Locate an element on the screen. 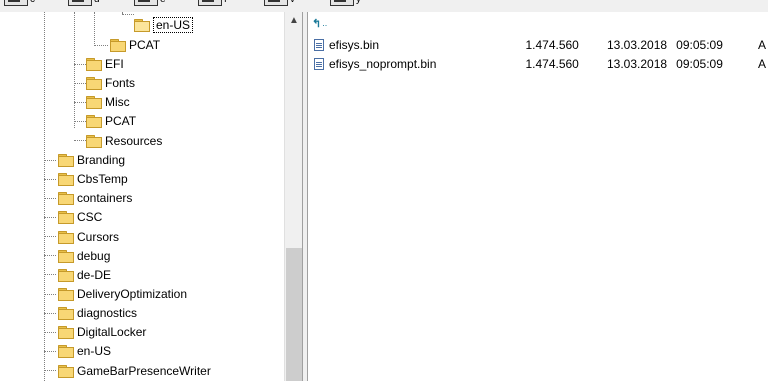 The height and width of the screenshot is (381, 768). tree-item-de-de: de-DE is located at coordinates (84, 275).